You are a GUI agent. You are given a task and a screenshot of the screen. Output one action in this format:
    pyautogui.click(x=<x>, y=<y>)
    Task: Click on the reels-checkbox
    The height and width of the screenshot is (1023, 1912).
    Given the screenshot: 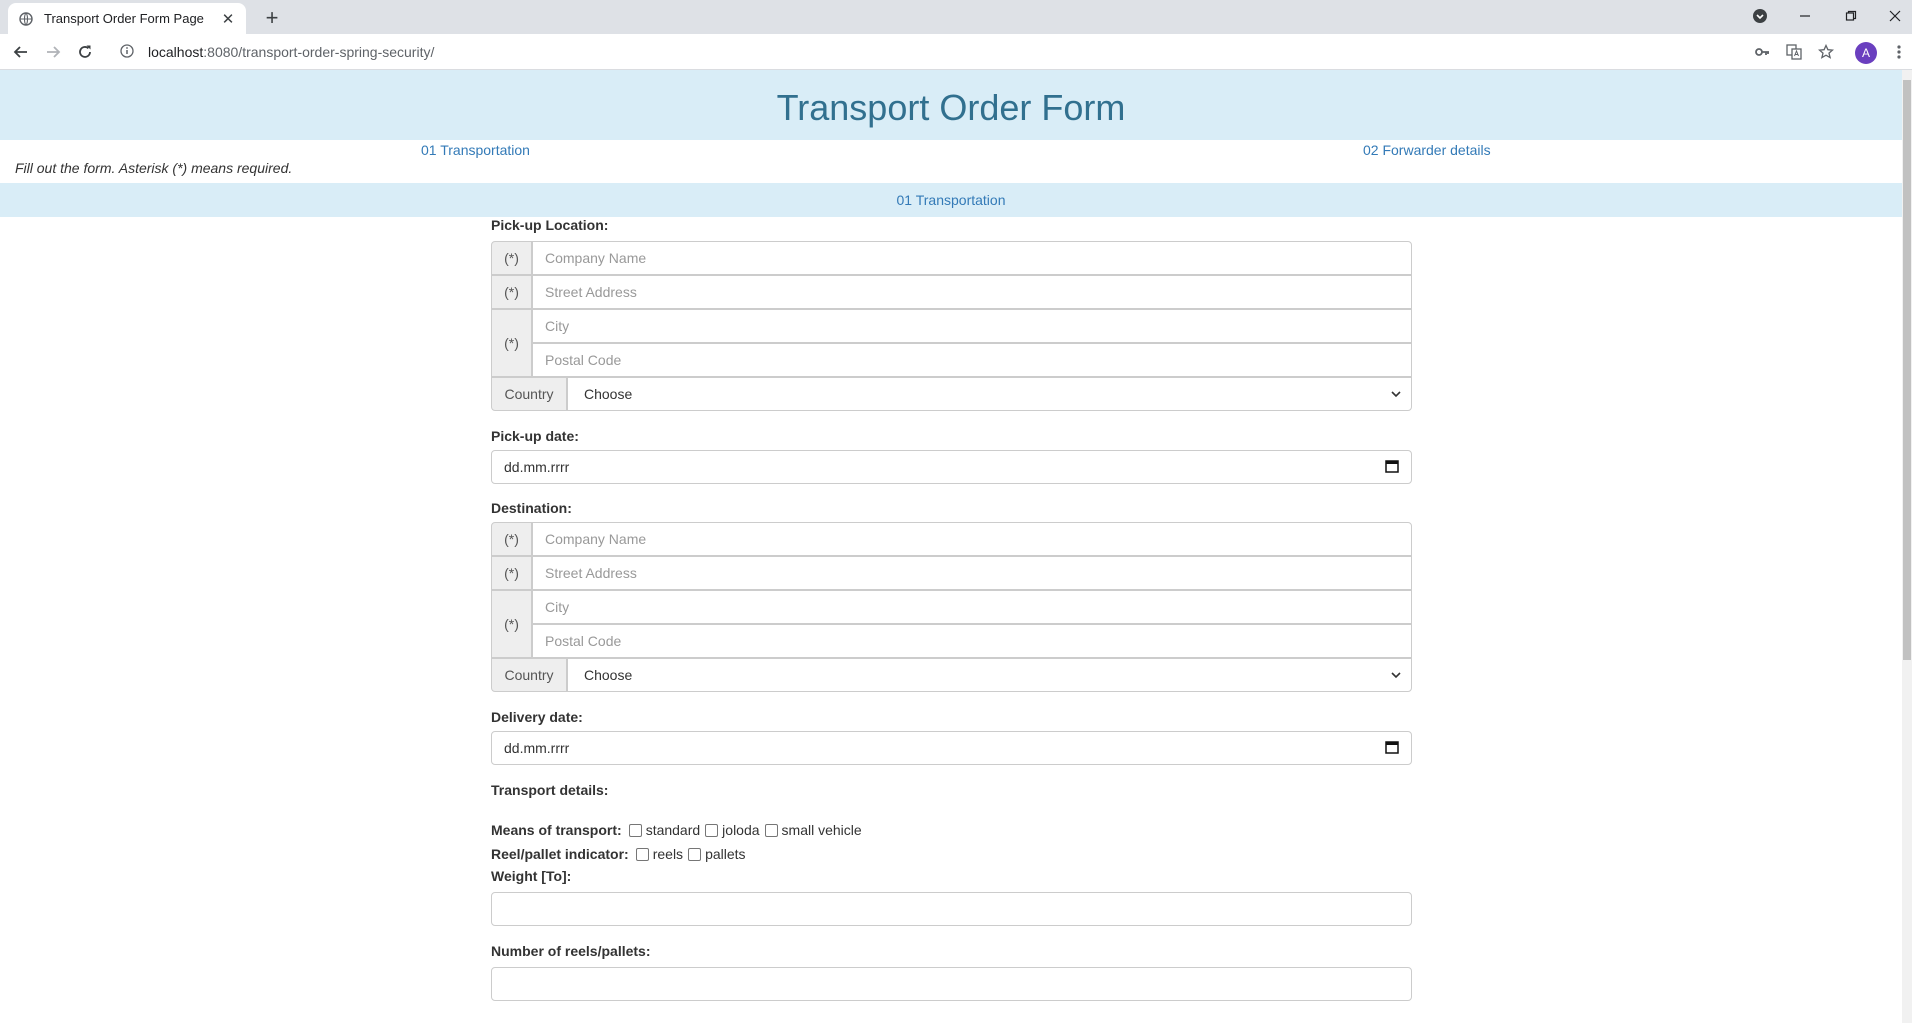 What is the action you would take?
    pyautogui.click(x=642, y=854)
    